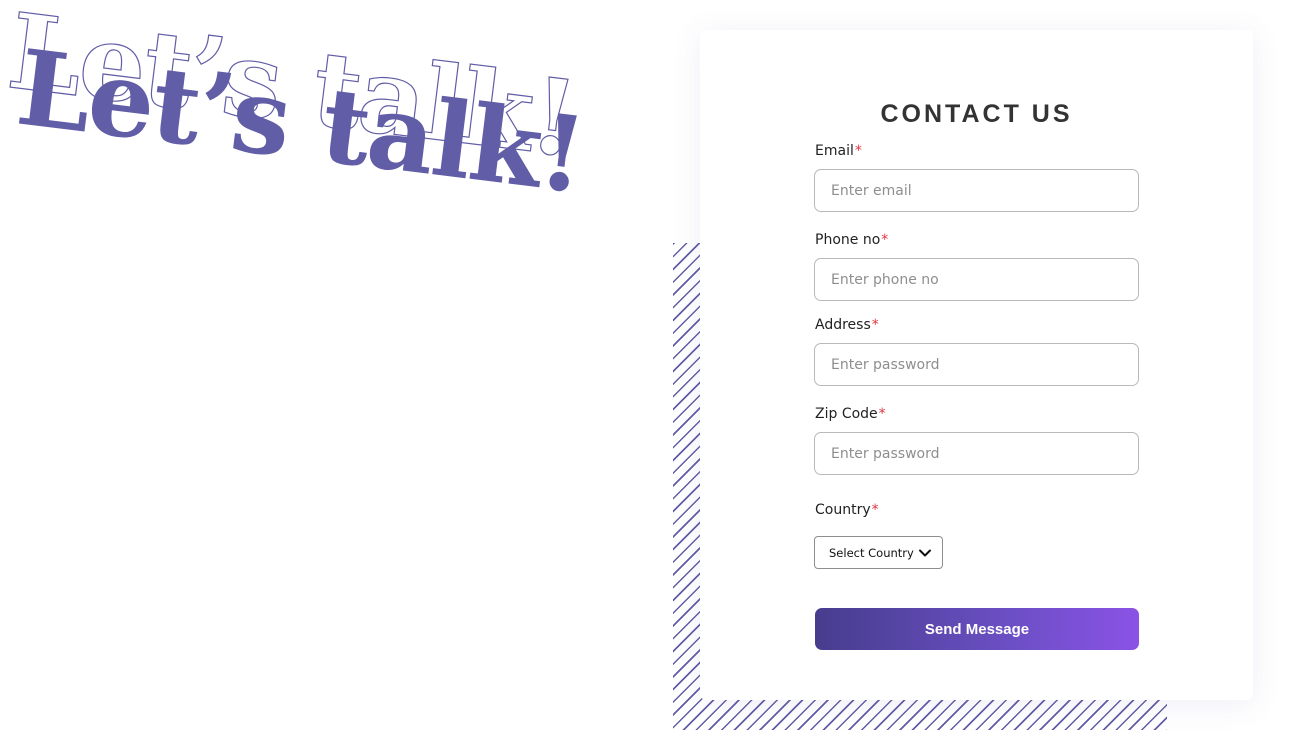  I want to click on address-label: Address*, so click(847, 325).